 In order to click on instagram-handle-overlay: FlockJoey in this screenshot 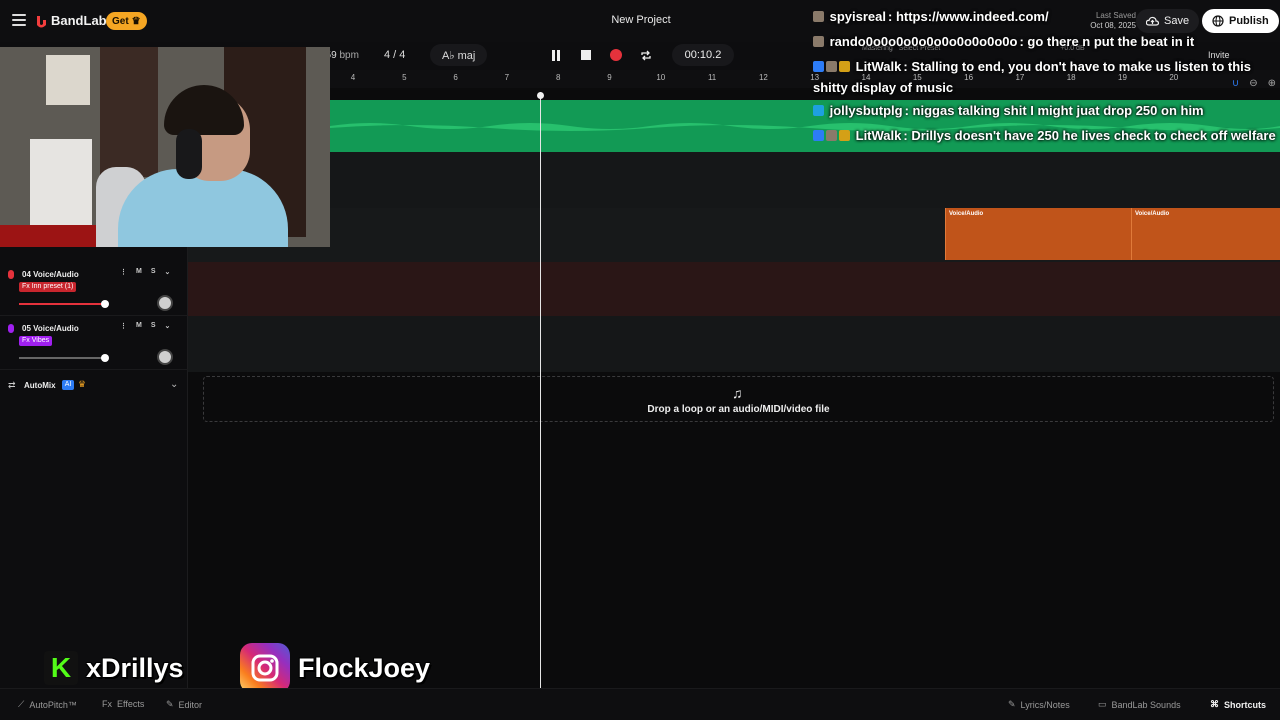, I will do `click(335, 668)`.